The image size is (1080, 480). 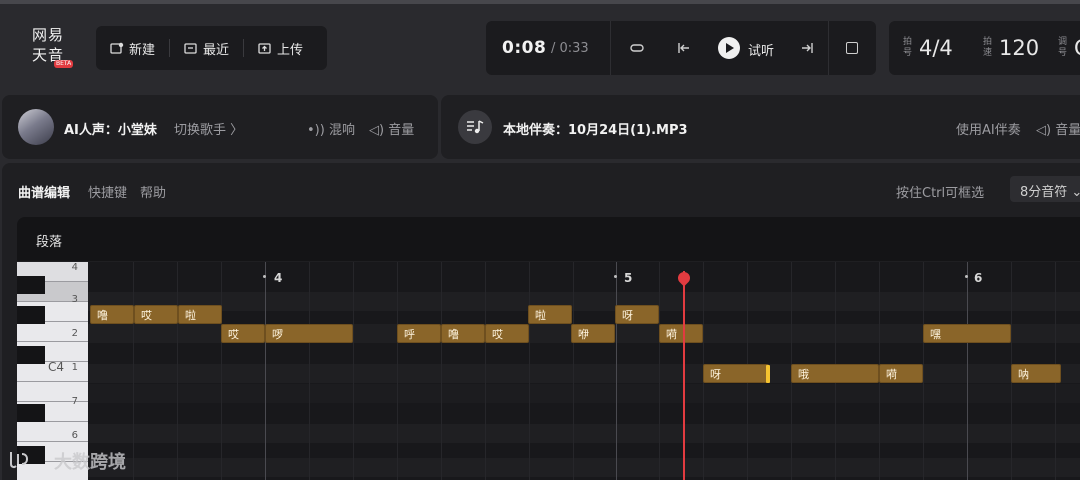 I want to click on tab-score-edit: 曲谱编辑, so click(x=44, y=191).